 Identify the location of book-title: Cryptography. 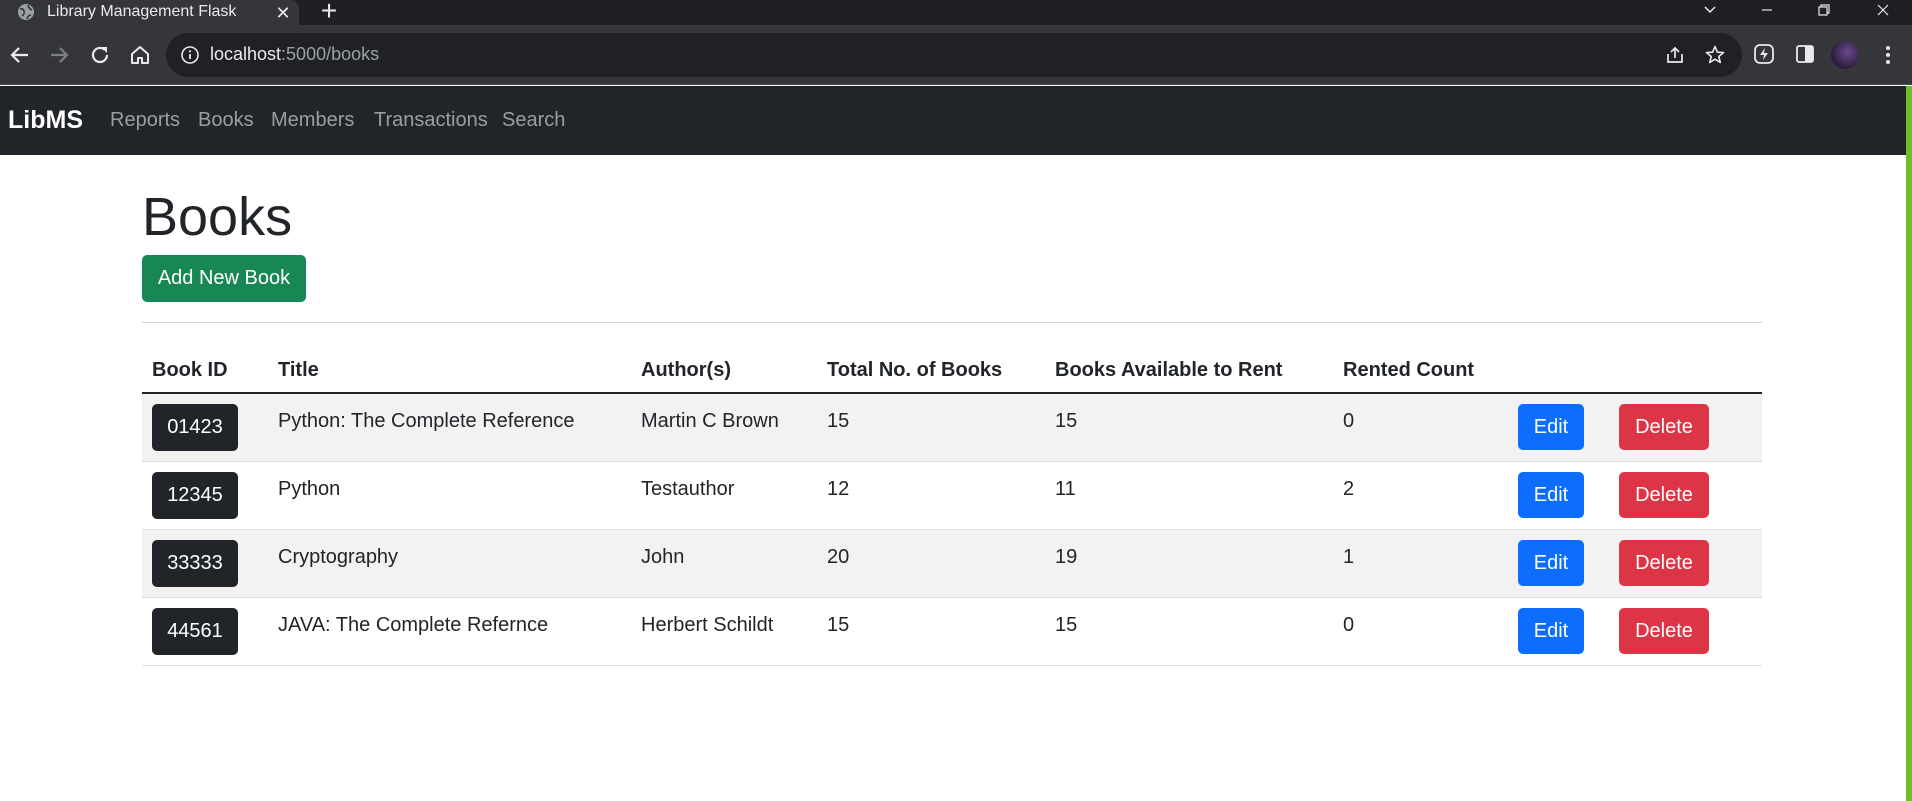
(449, 563).